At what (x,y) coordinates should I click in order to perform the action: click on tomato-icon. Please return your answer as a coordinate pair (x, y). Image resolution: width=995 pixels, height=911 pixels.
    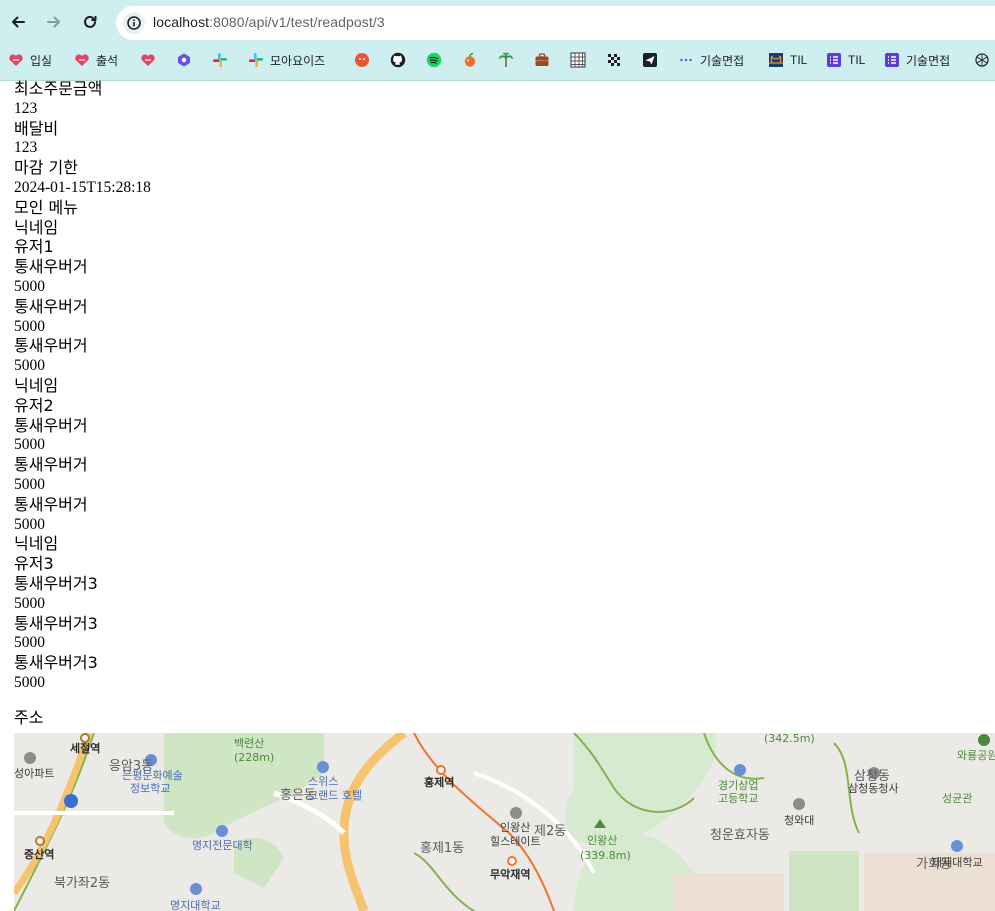
    Looking at the image, I should click on (362, 60).